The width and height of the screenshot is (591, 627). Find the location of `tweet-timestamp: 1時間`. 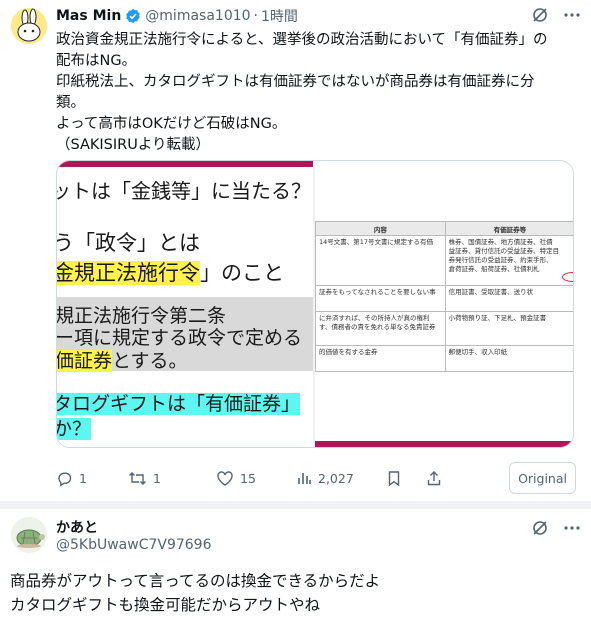

tweet-timestamp: 1時間 is located at coordinates (279, 16).